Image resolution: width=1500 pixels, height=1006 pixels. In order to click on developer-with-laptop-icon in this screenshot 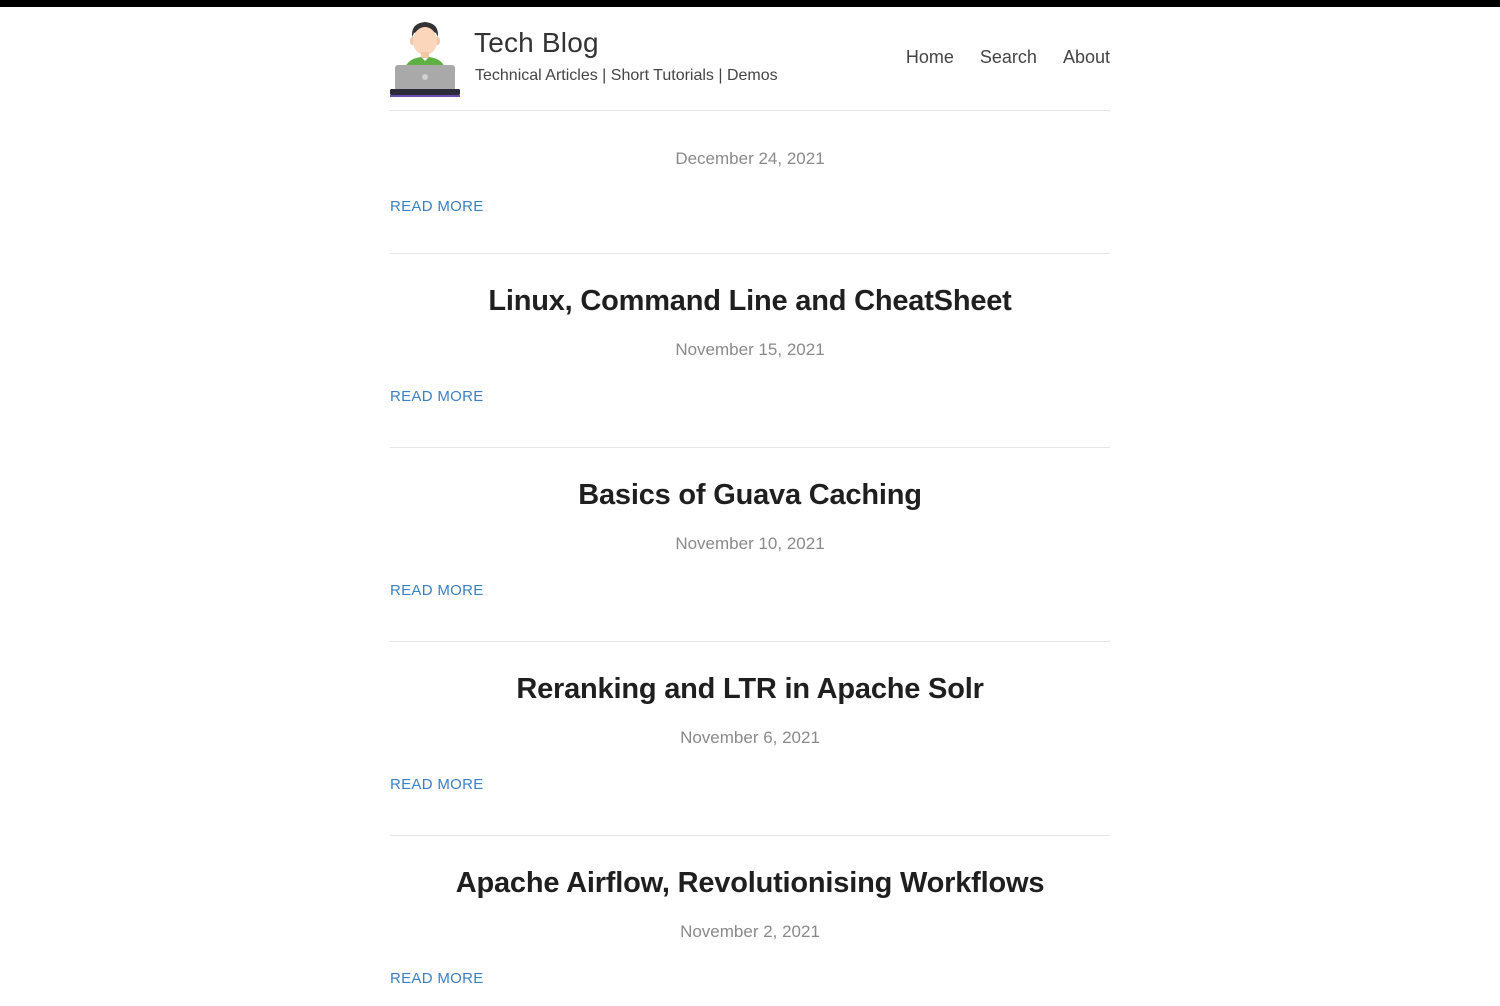, I will do `click(425, 58)`.